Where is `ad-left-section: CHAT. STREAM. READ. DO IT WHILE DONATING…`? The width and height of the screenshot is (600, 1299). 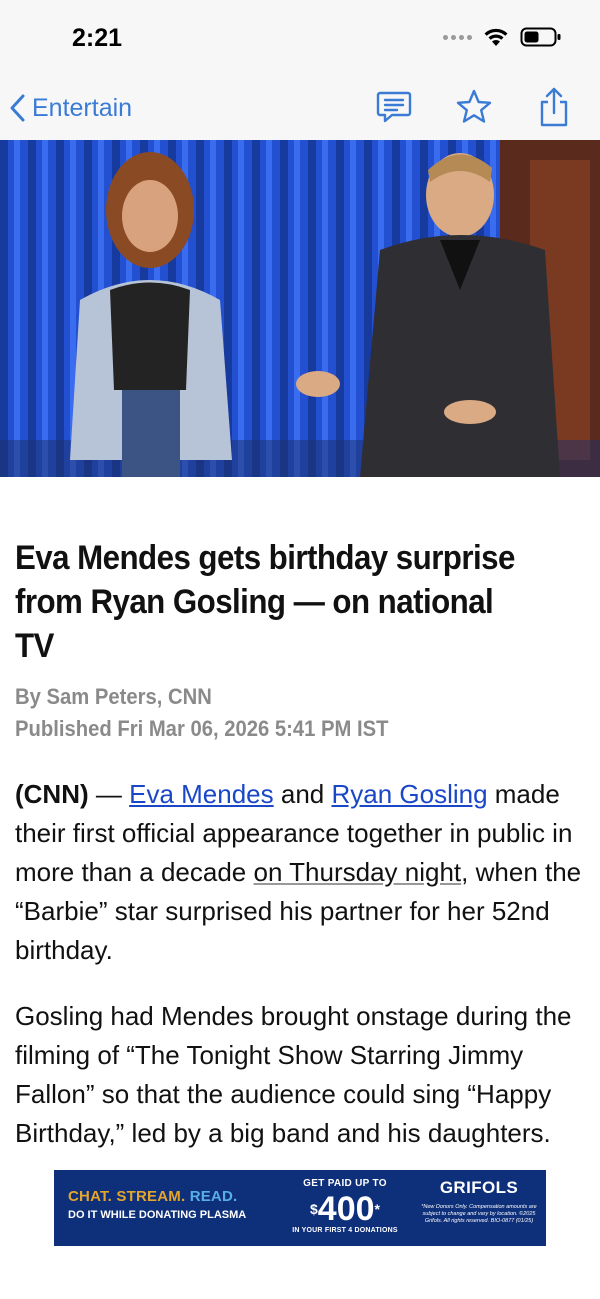 ad-left-section: CHAT. STREAM. READ. DO IT WHILE DONATING… is located at coordinates (167, 1208).